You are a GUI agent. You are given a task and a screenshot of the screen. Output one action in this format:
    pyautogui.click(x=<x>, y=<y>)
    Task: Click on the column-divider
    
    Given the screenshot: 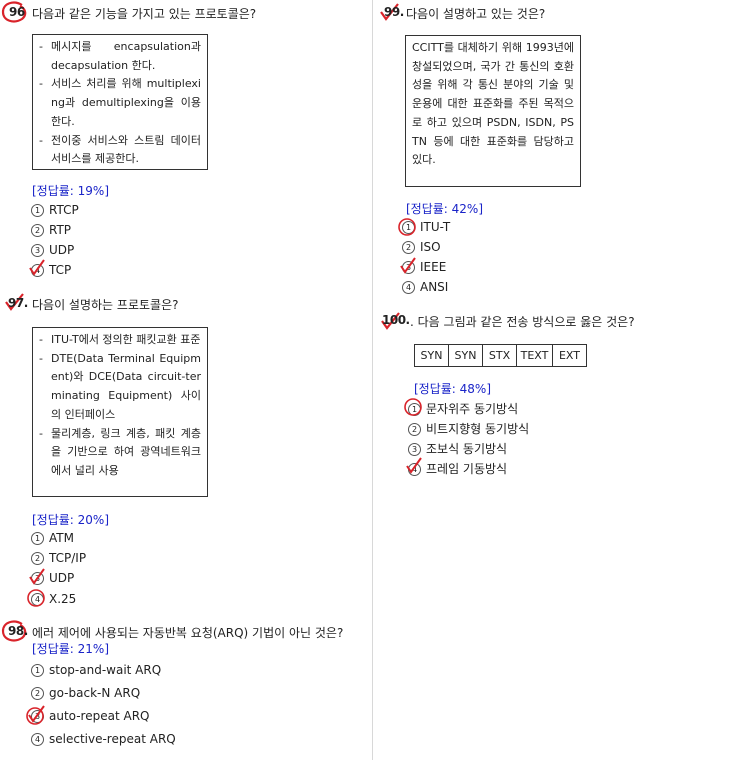 What is the action you would take?
    pyautogui.click(x=372, y=380)
    